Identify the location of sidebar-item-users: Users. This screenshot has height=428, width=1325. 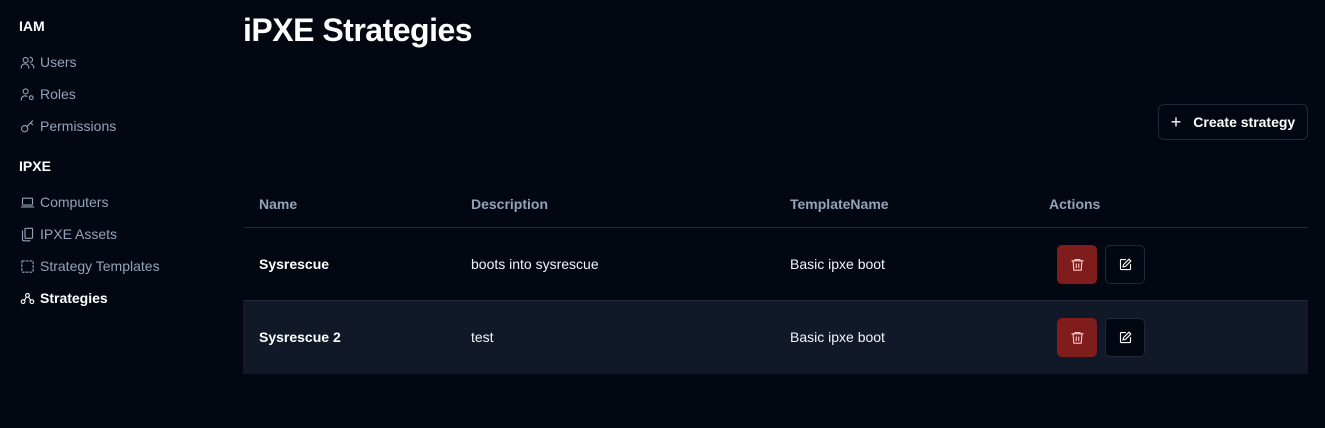
(48, 62).